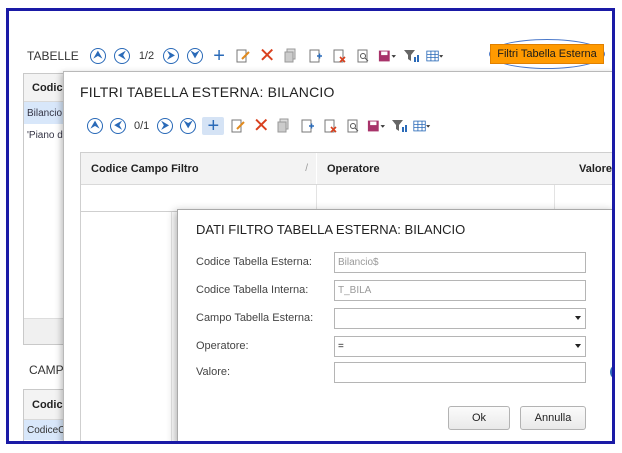  What do you see at coordinates (611, 372) in the screenshot?
I see `help-icon: ?` at bounding box center [611, 372].